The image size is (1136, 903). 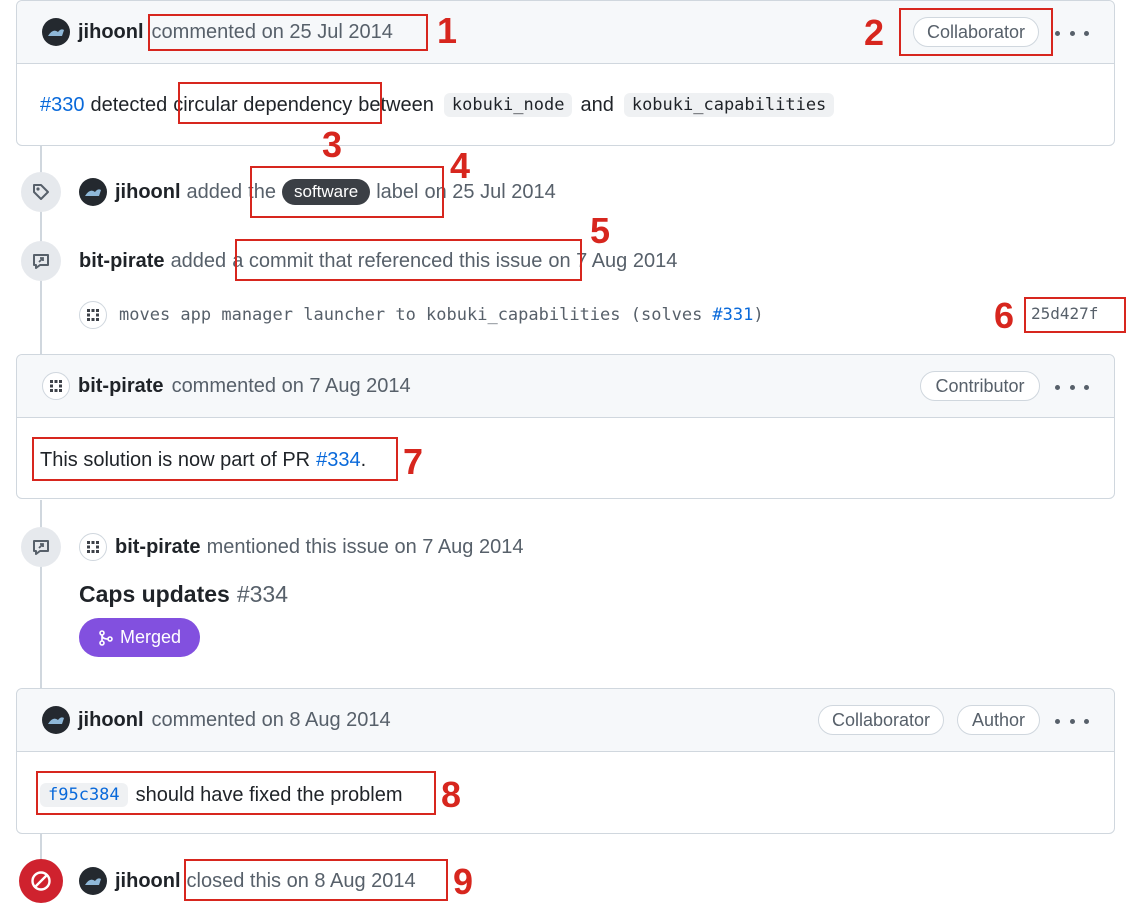 I want to click on annotation-number: 1, so click(x=447, y=30).